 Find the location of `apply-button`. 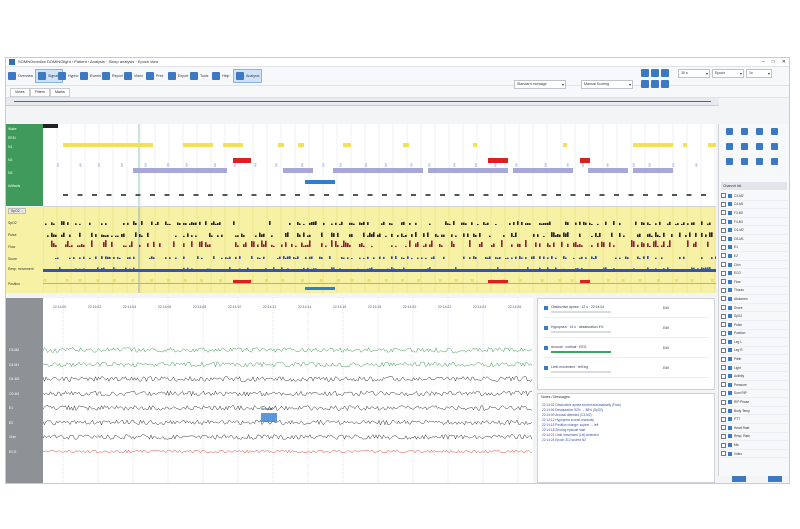

apply-button is located at coordinates (739, 479).